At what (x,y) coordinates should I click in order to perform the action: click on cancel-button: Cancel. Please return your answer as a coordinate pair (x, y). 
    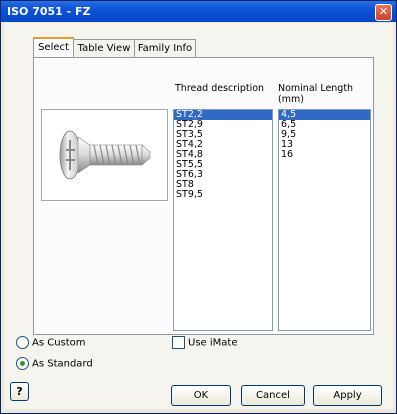
    Looking at the image, I should click on (273, 395).